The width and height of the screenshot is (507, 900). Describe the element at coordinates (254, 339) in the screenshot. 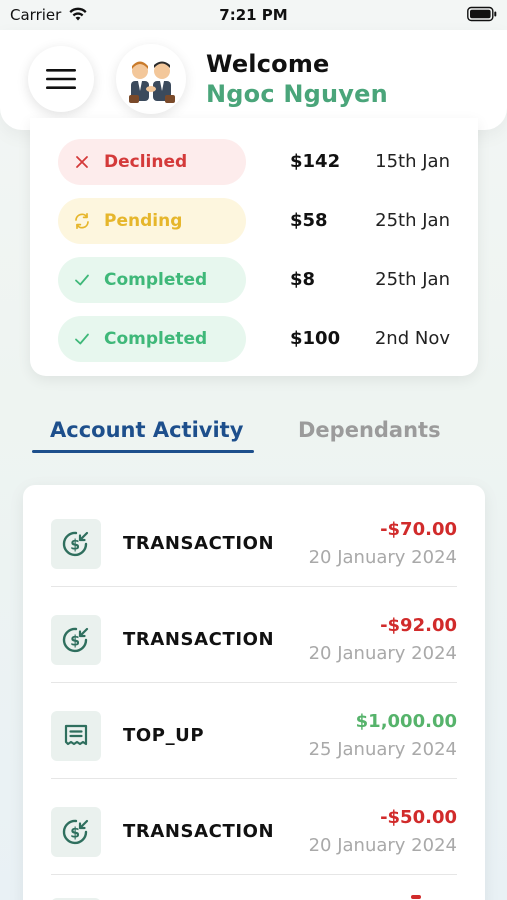

I see `status-row: Completed $100 2nd Nov` at that location.